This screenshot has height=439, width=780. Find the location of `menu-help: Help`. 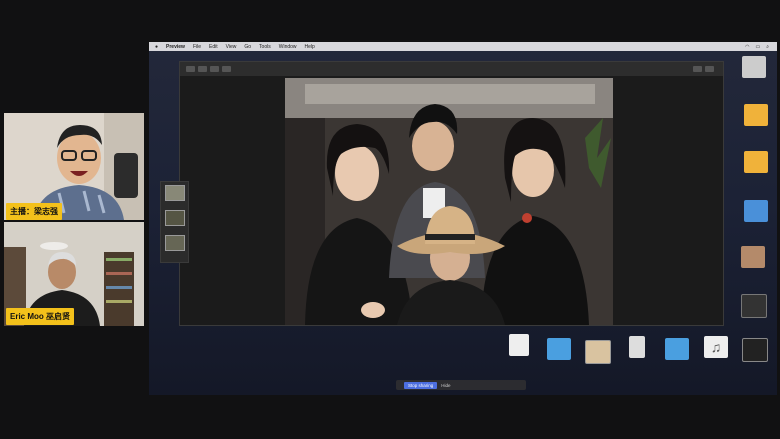

menu-help: Help is located at coordinates (310, 47).